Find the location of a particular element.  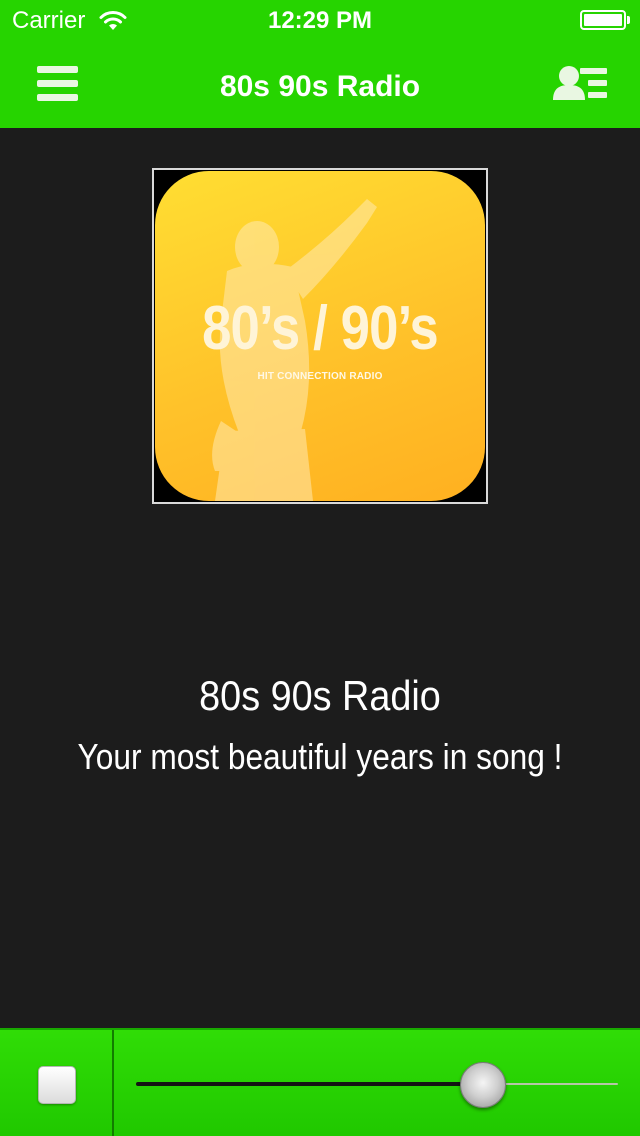

artwork-subtitle: HIT CONNECTION RADIO is located at coordinates (320, 376).